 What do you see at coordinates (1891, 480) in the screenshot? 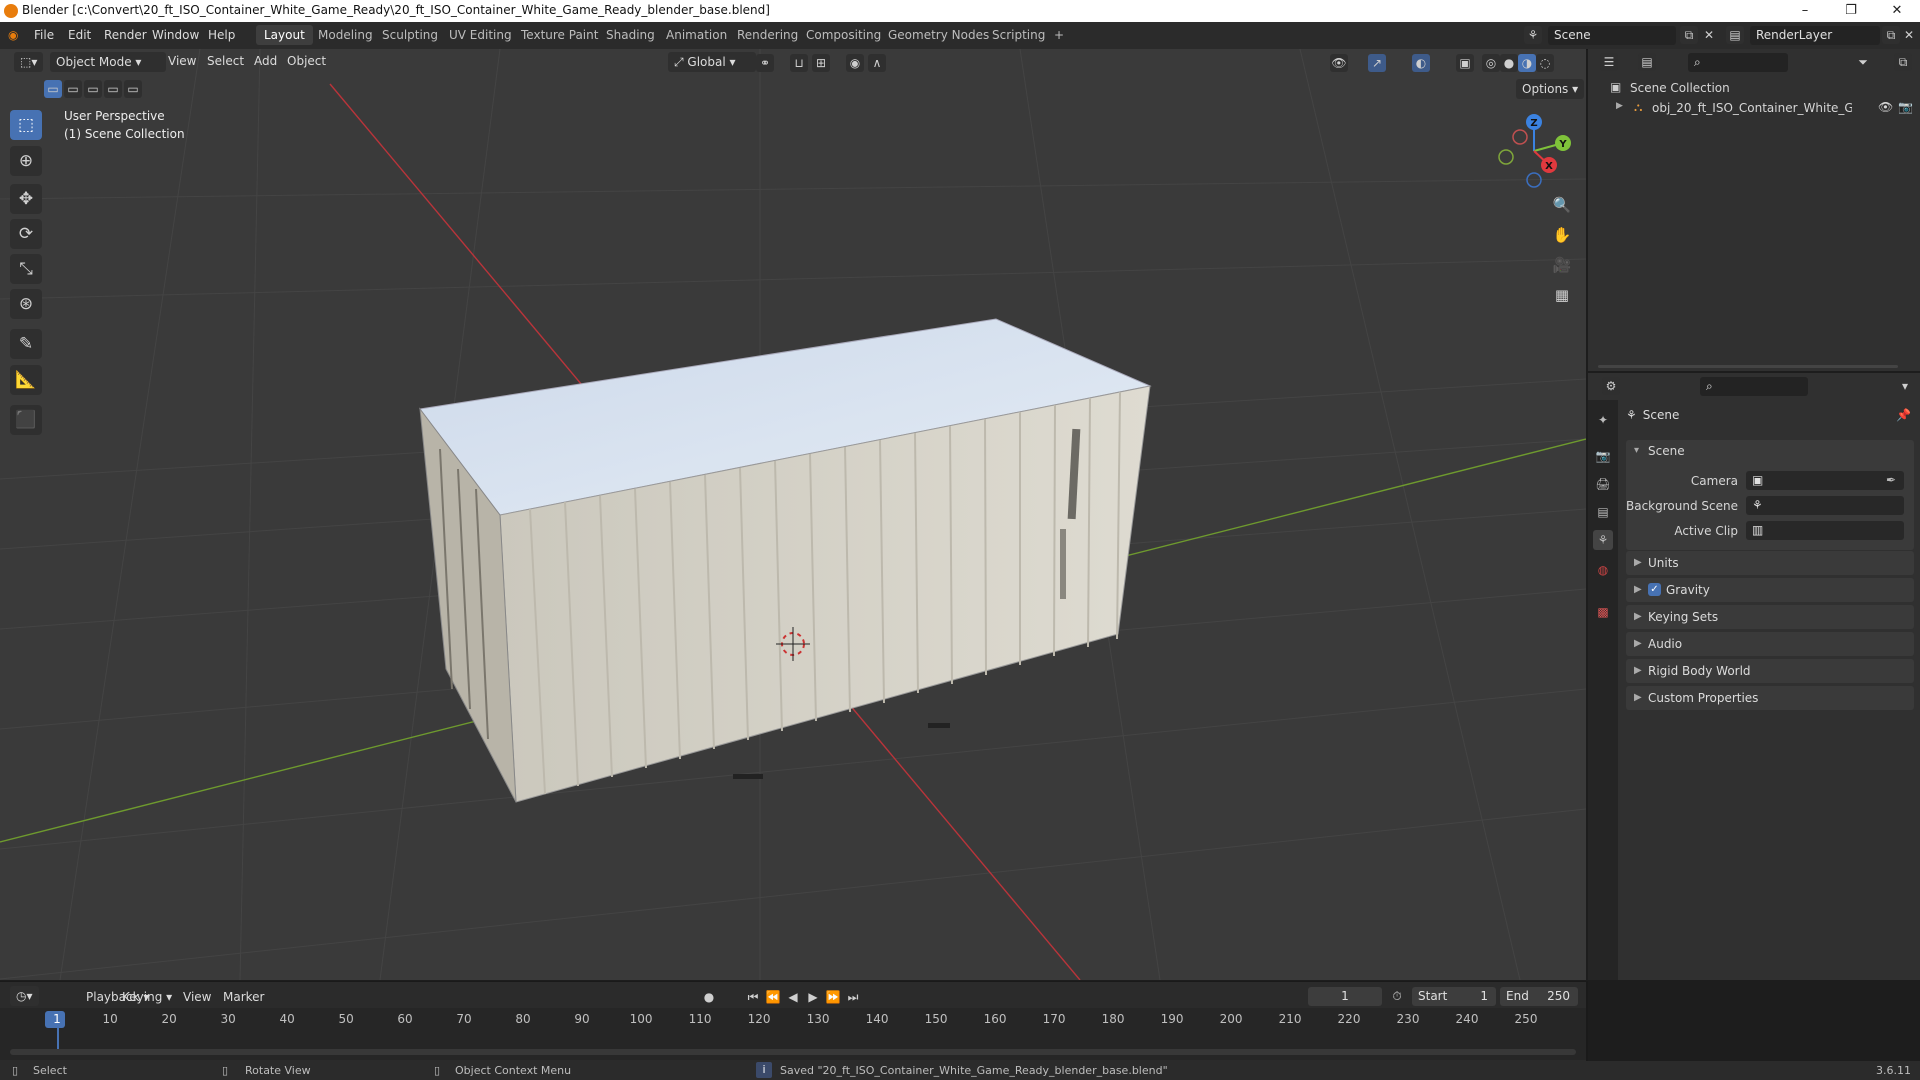
I see `eyedropper-icon: ✒` at bounding box center [1891, 480].